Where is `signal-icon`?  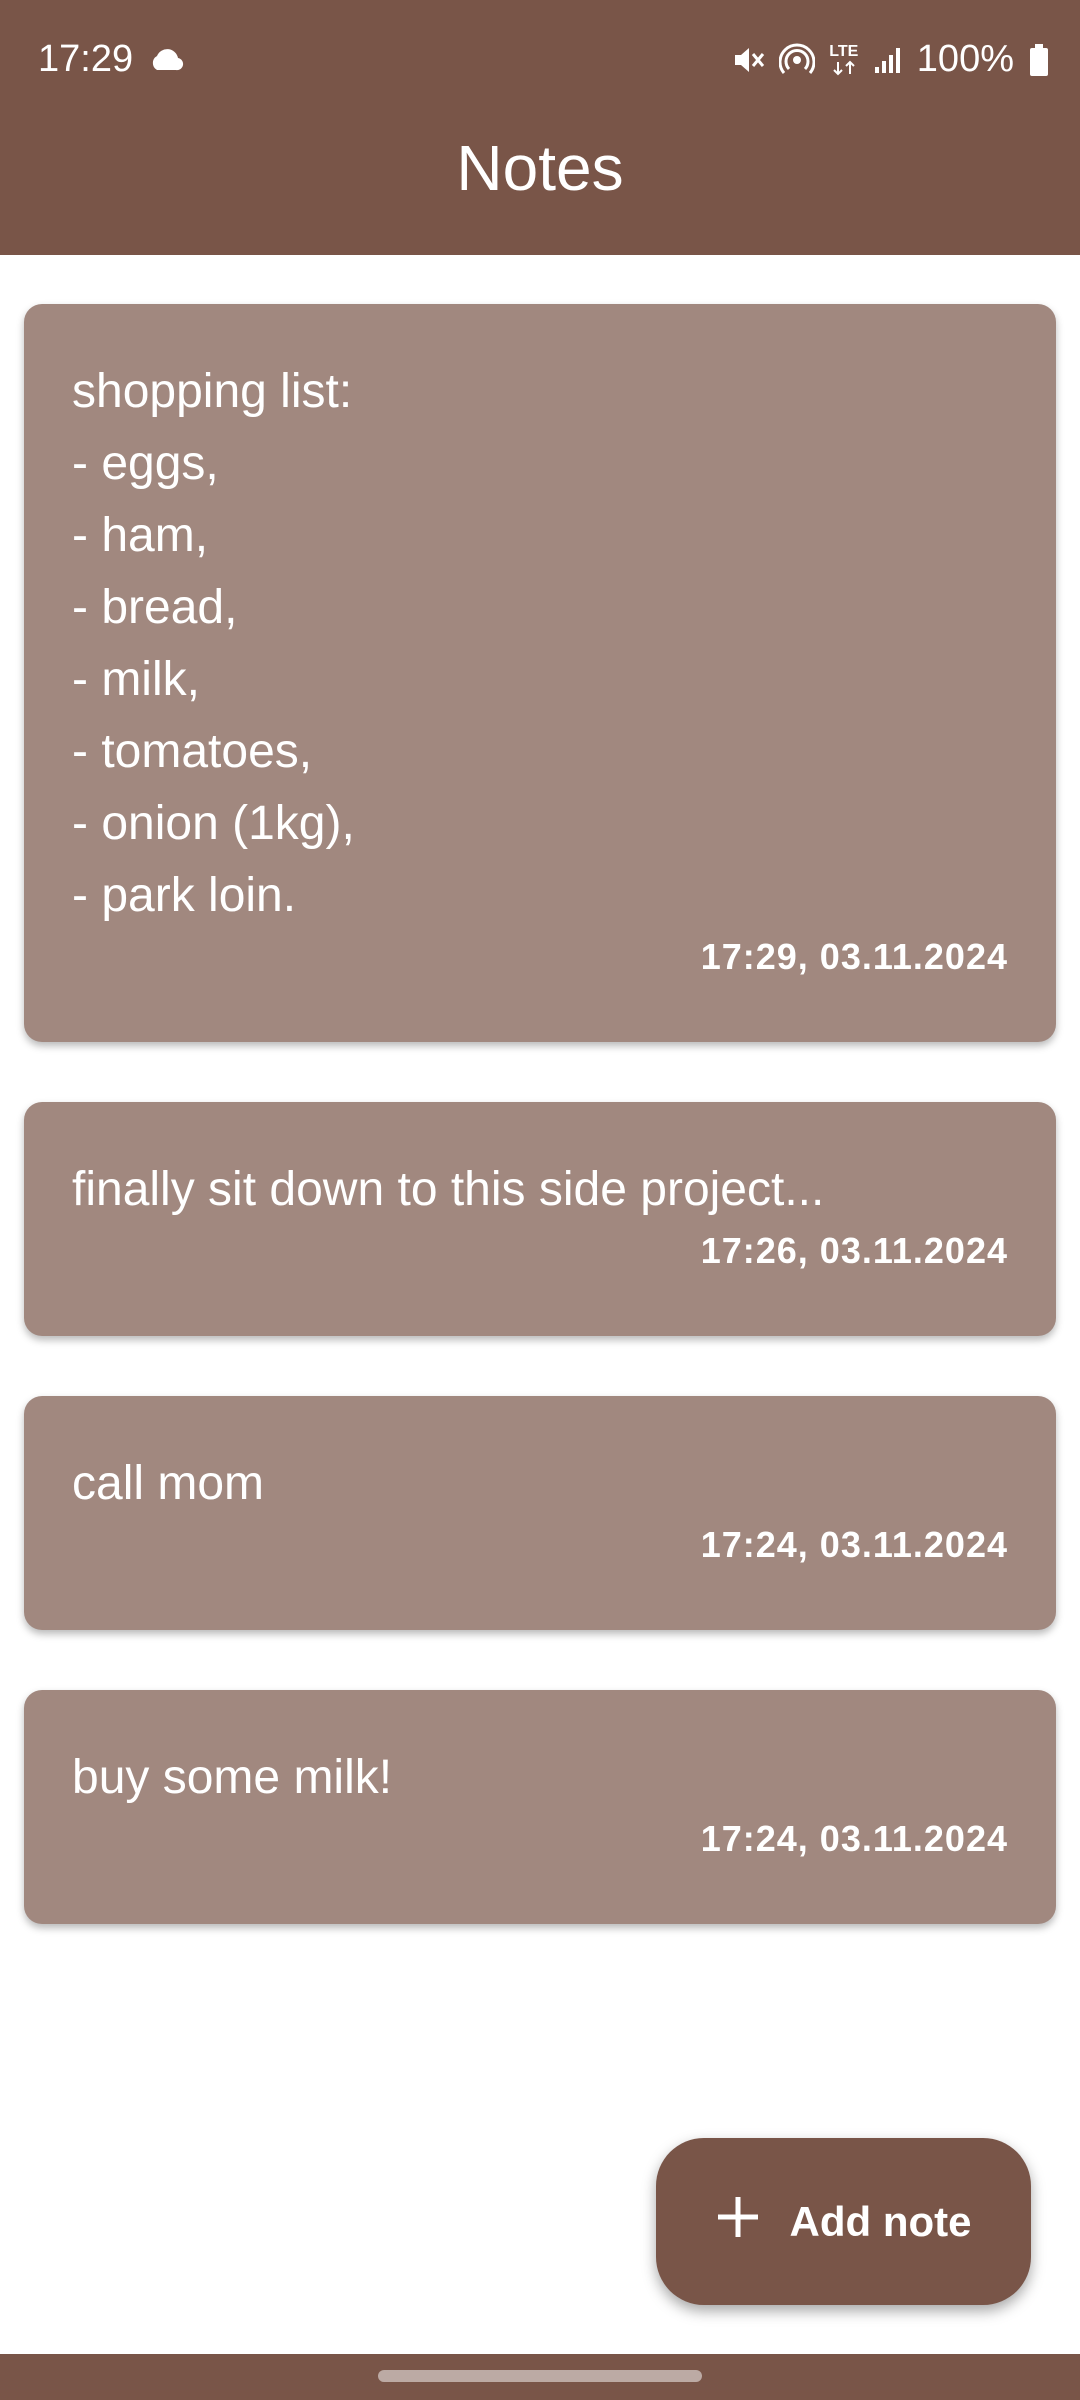 signal-icon is located at coordinates (888, 60).